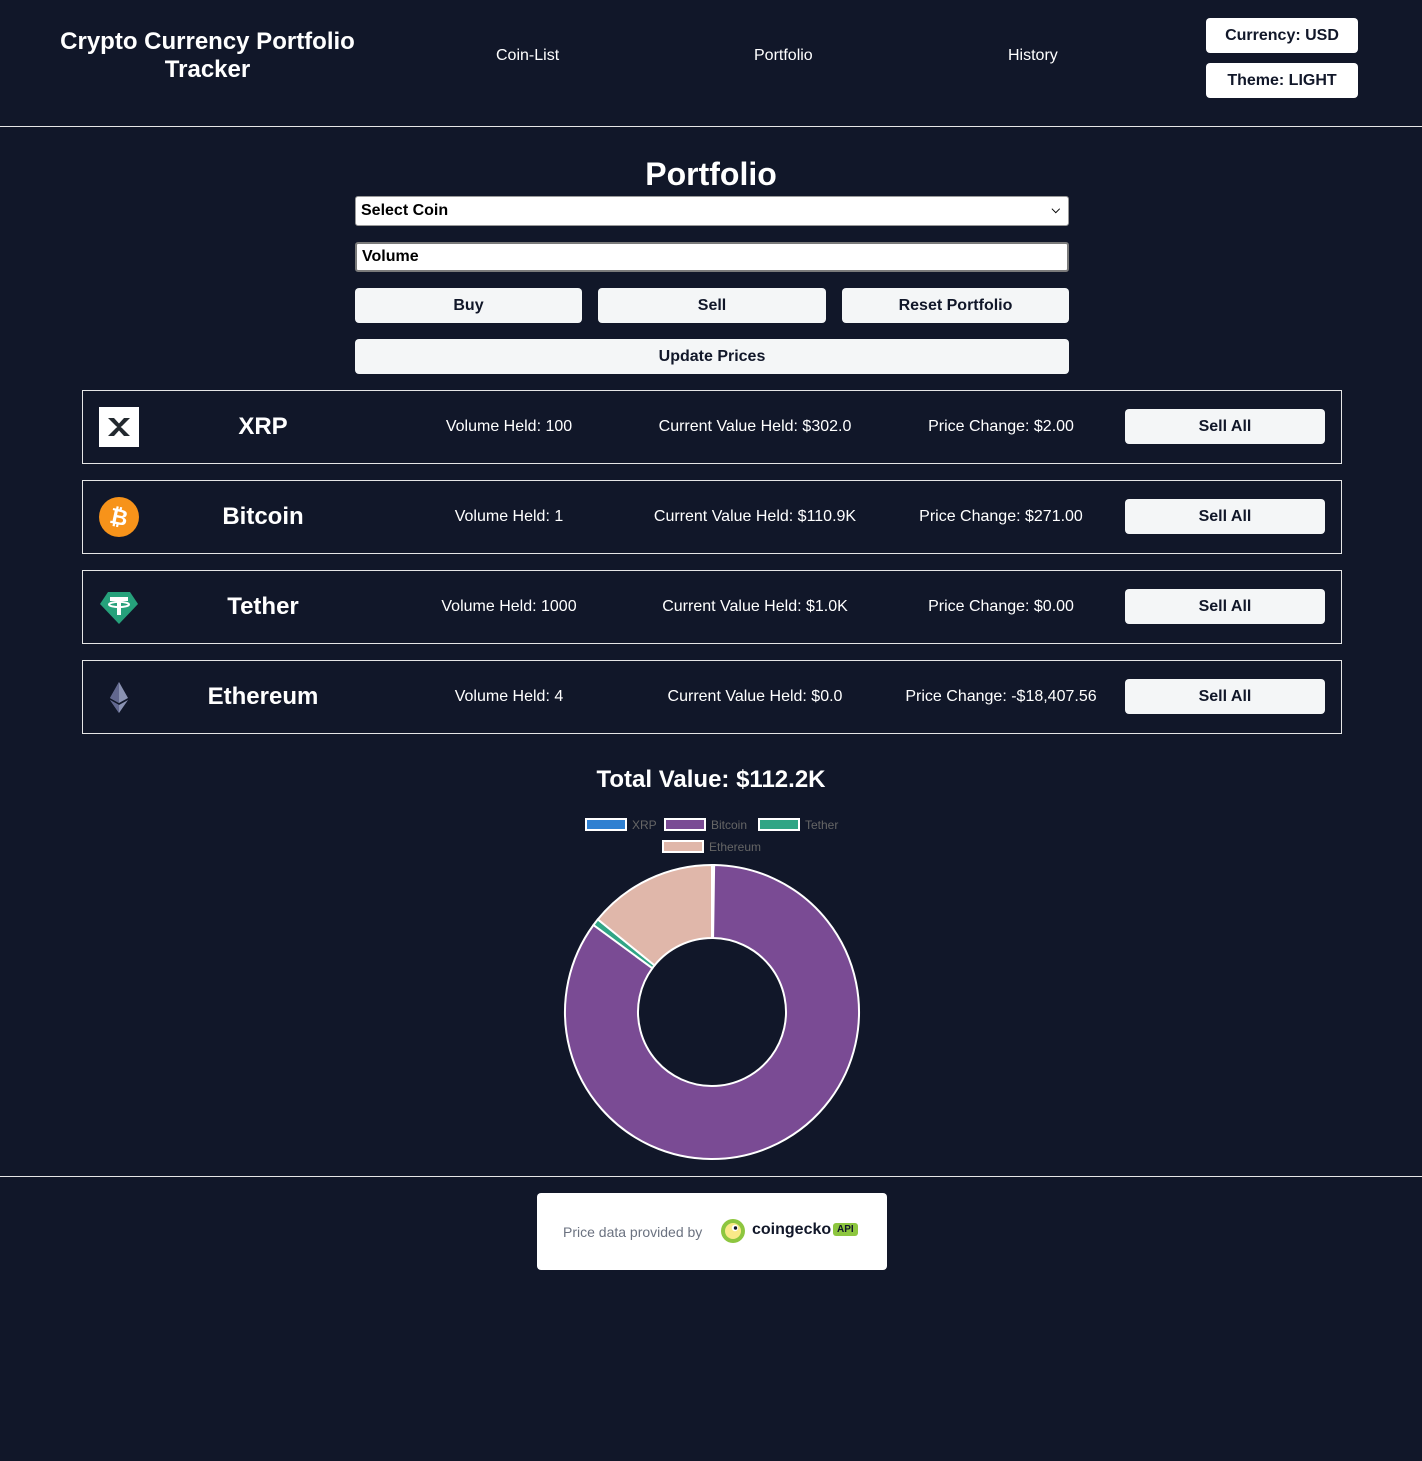 Image resolution: width=1422 pixels, height=1461 pixels. Describe the element at coordinates (755, 696) in the screenshot. I see `current-value: Current Value Held: $0.0` at that location.